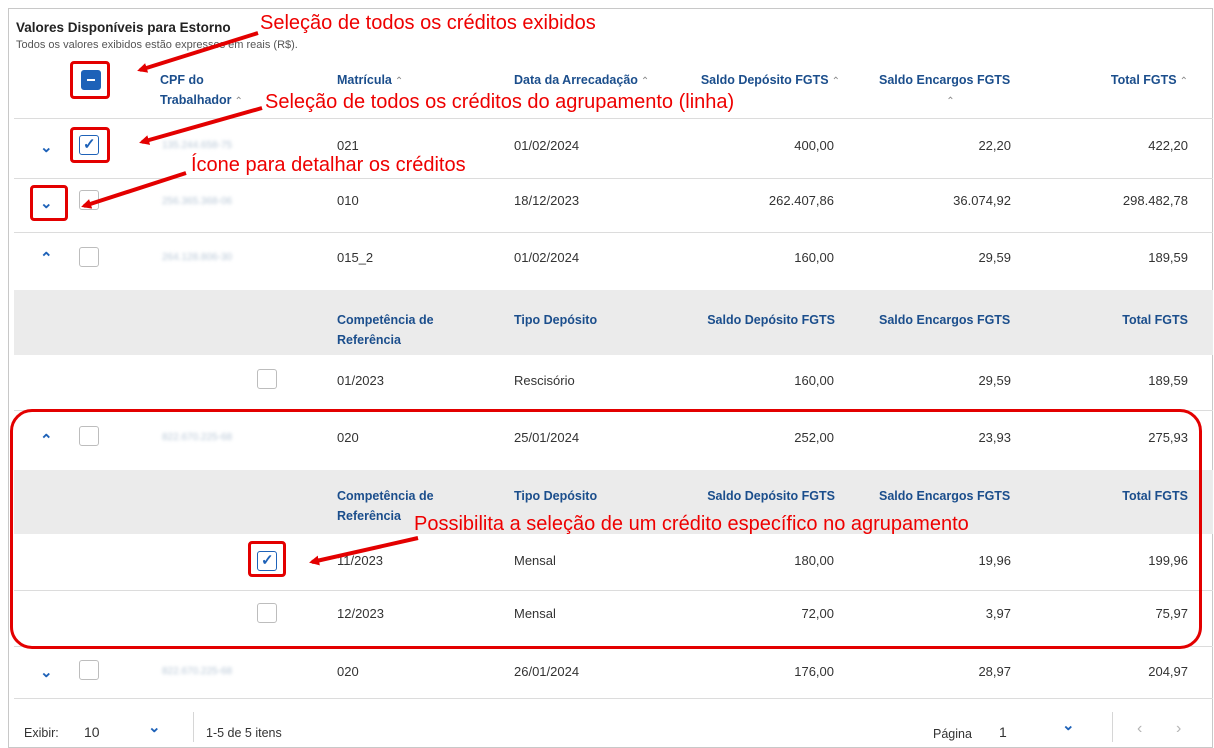  I want to click on tipo-deposito-value: Rescisório, so click(544, 380).